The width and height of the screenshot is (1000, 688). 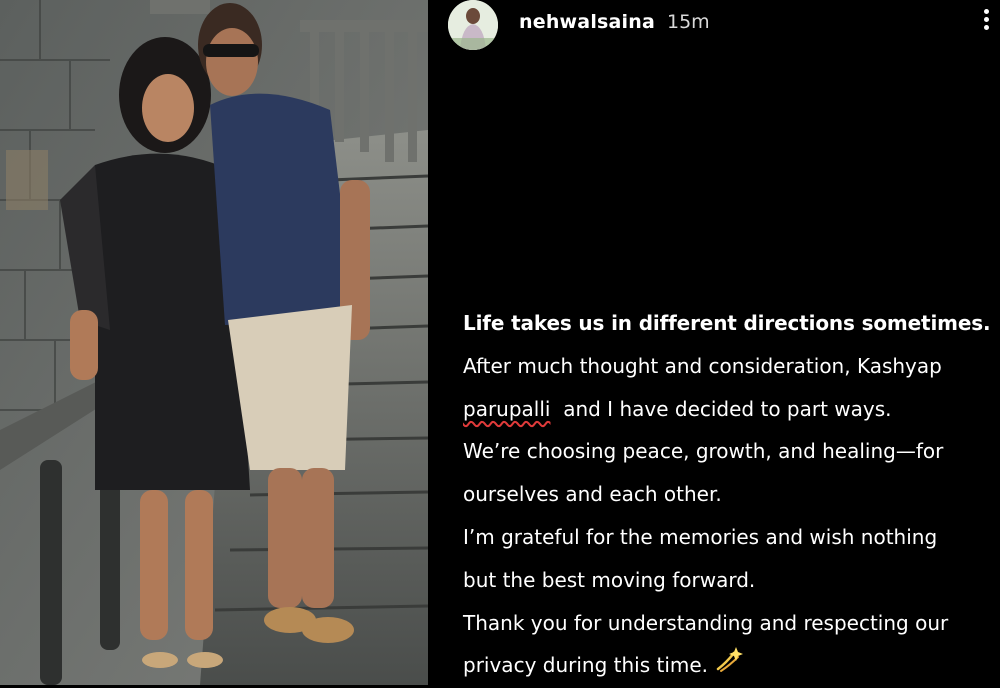 I want to click on caption-line: privacy during this time., so click(x=730, y=666).